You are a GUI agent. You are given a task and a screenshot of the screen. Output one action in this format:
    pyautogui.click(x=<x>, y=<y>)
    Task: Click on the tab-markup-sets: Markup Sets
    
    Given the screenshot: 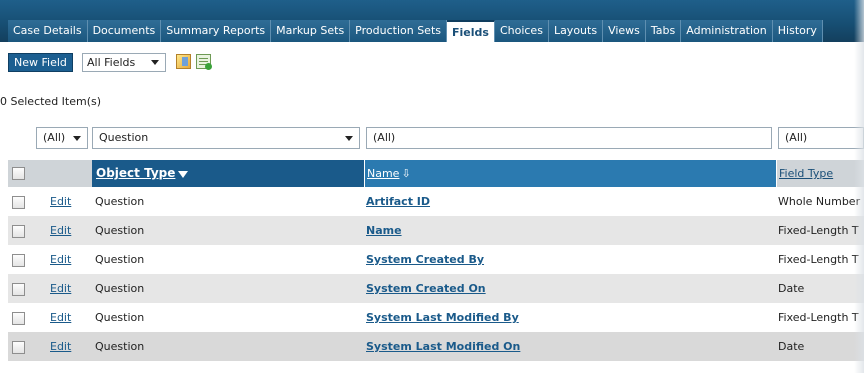 What is the action you would take?
    pyautogui.click(x=311, y=31)
    